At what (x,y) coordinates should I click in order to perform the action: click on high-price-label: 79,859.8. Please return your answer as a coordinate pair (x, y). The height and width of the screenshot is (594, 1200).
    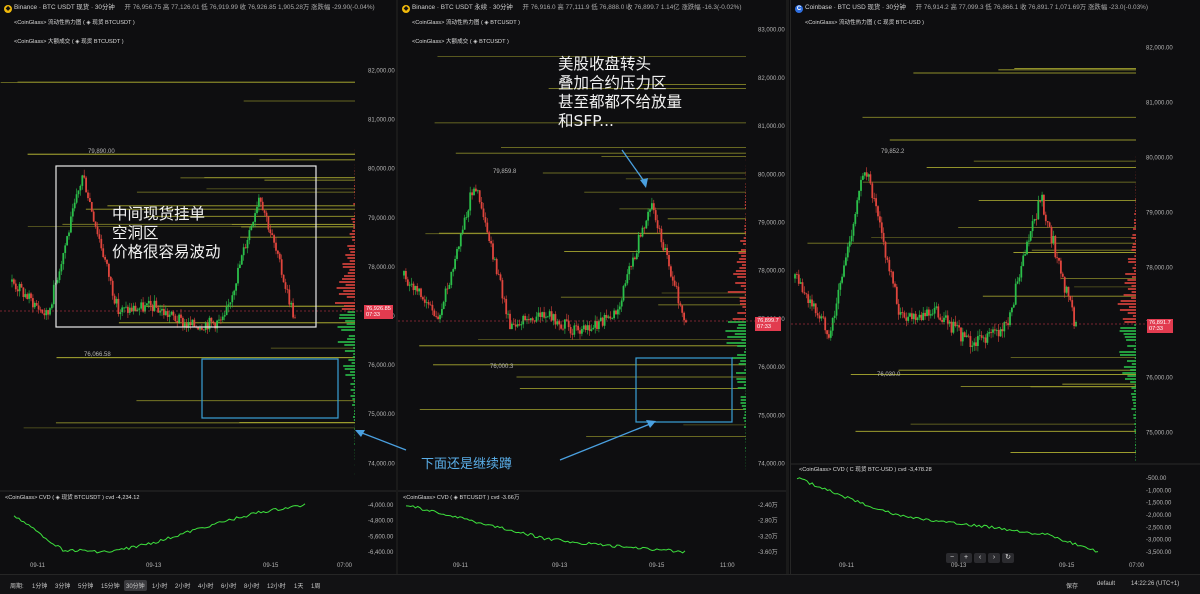
    Looking at the image, I should click on (505, 172).